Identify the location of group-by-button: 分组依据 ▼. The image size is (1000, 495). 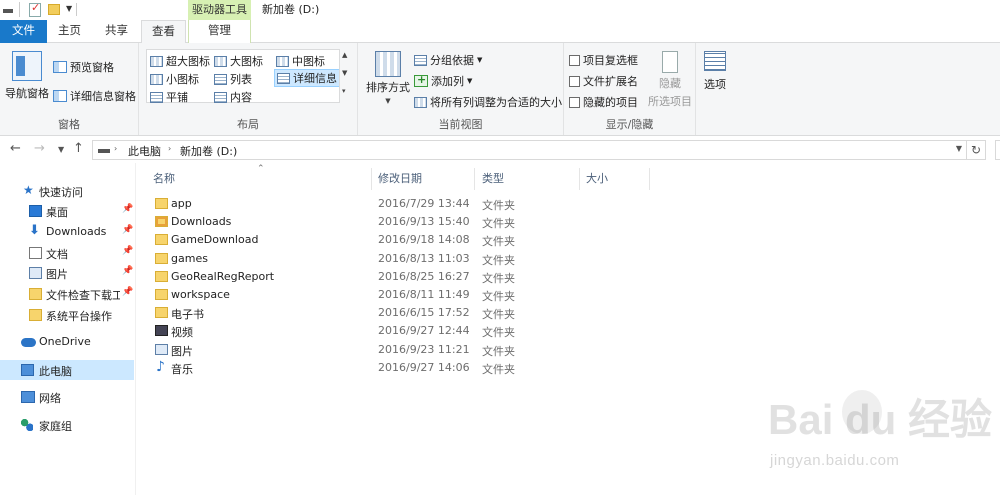
(448, 60).